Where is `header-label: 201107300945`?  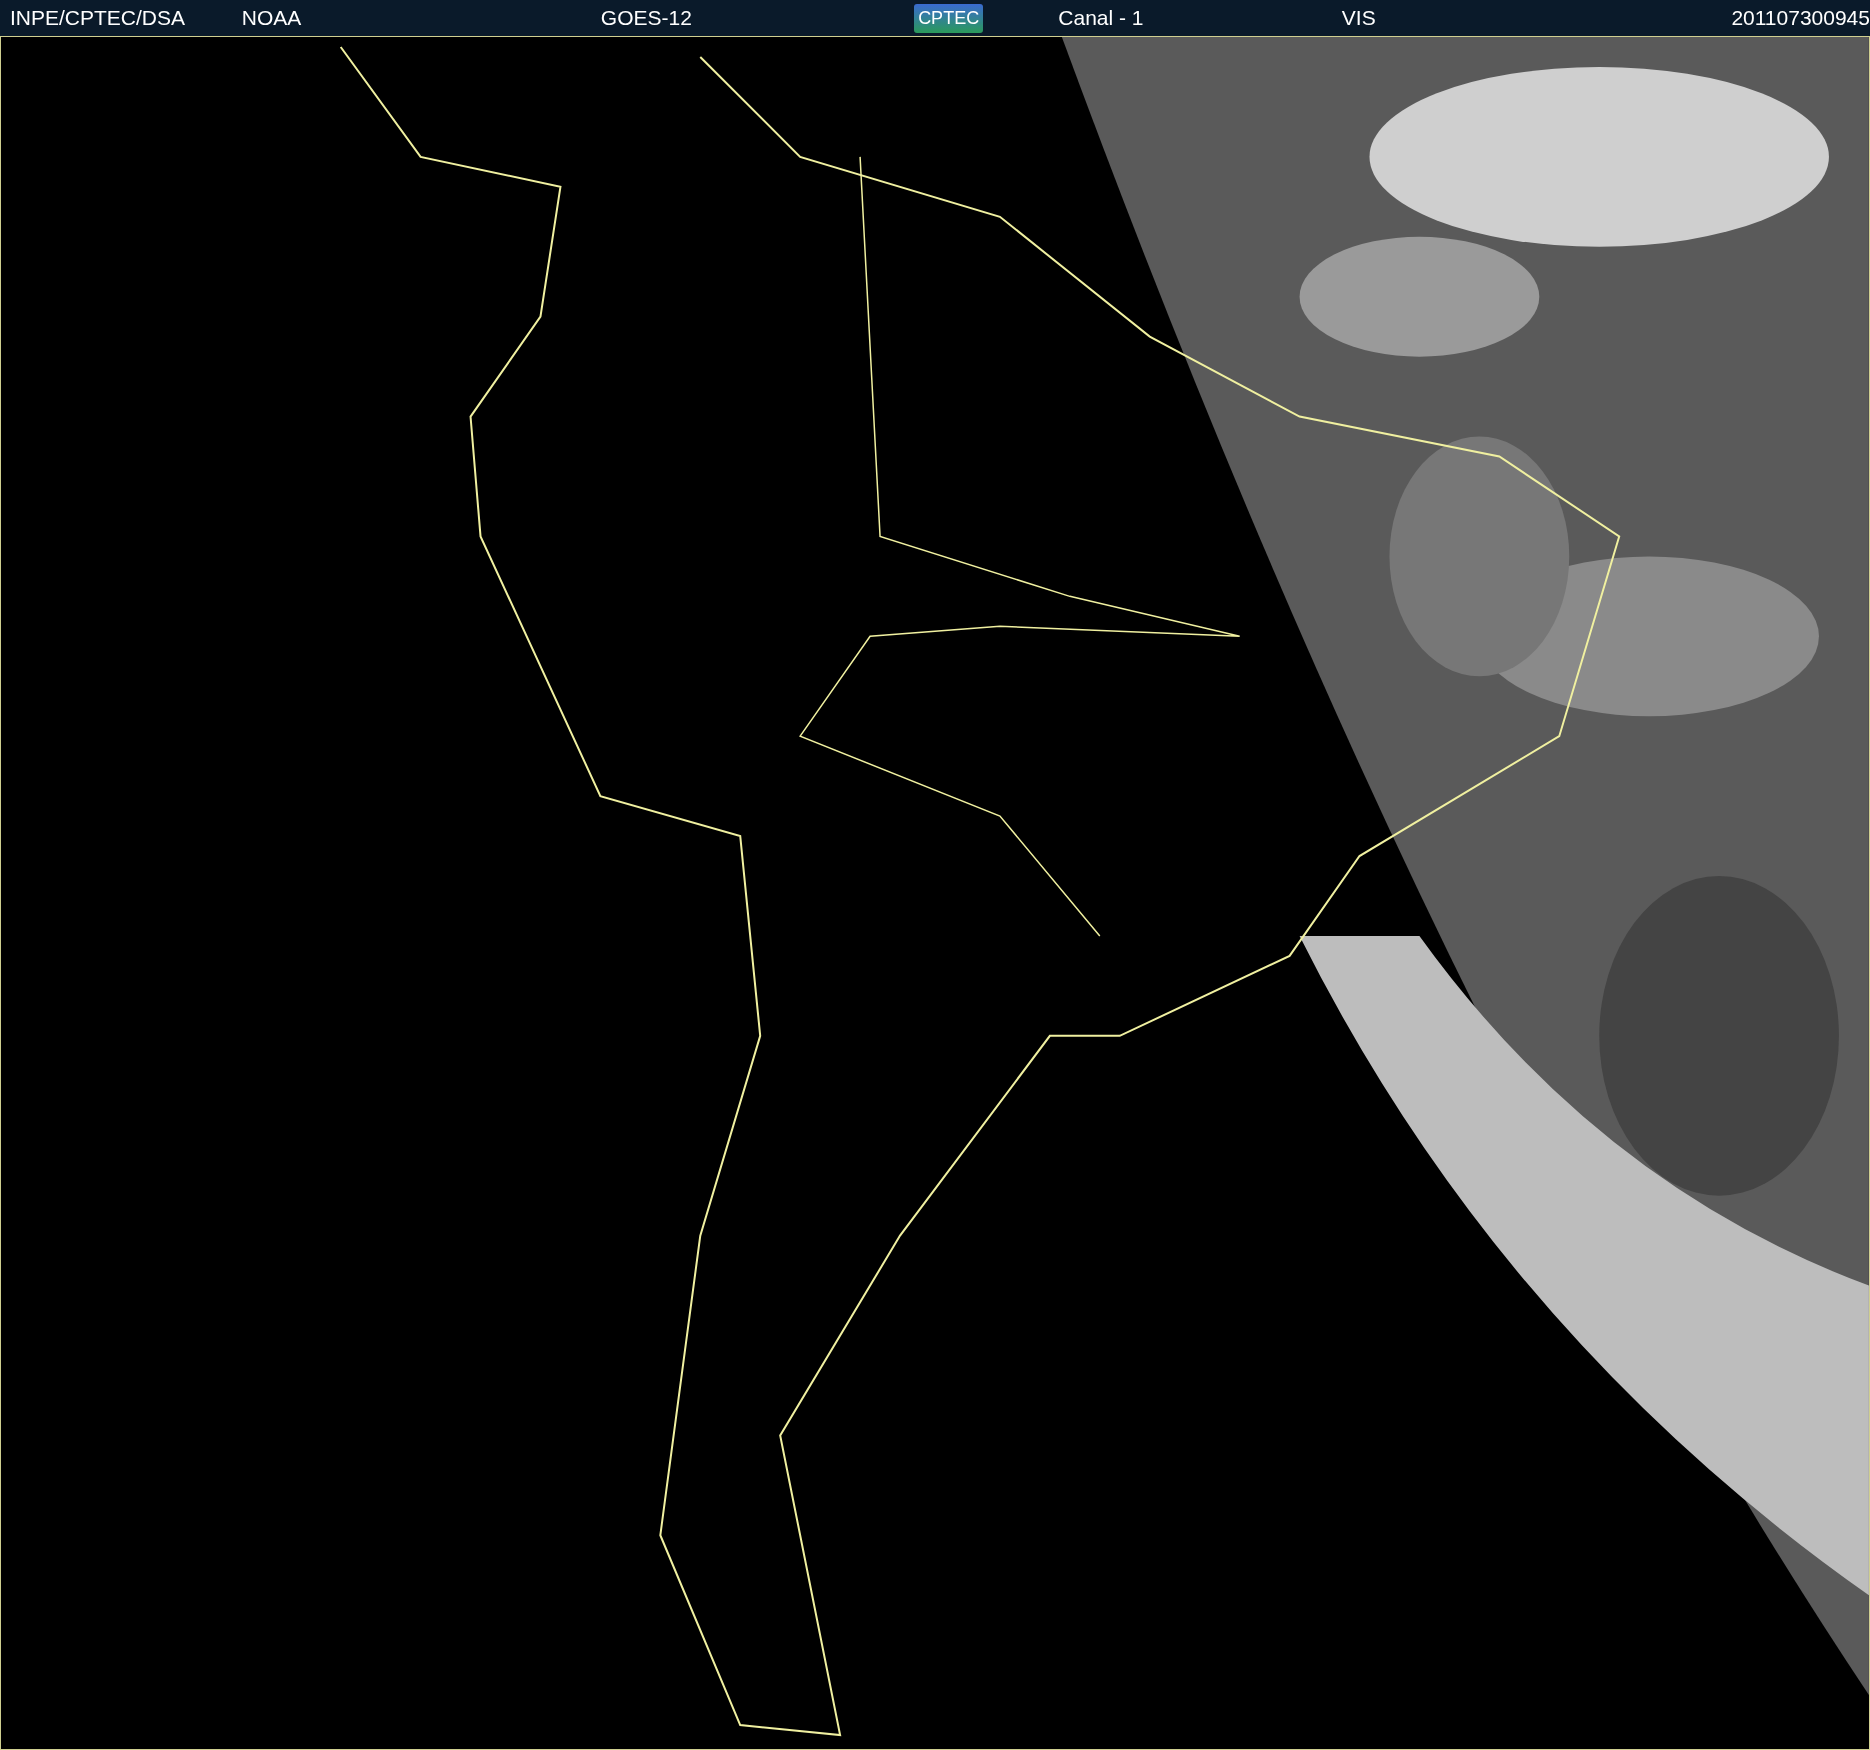
header-label: 201107300945 is located at coordinates (1800, 18).